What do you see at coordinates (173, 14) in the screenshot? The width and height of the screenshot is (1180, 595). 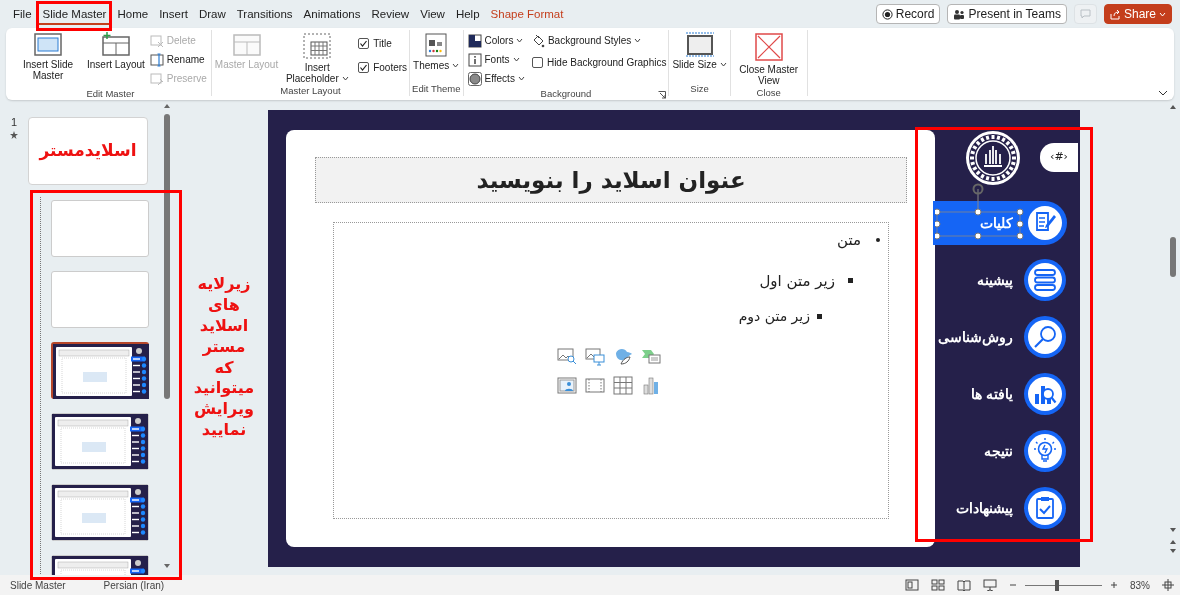 I see `ribbon-tab: Insert` at bounding box center [173, 14].